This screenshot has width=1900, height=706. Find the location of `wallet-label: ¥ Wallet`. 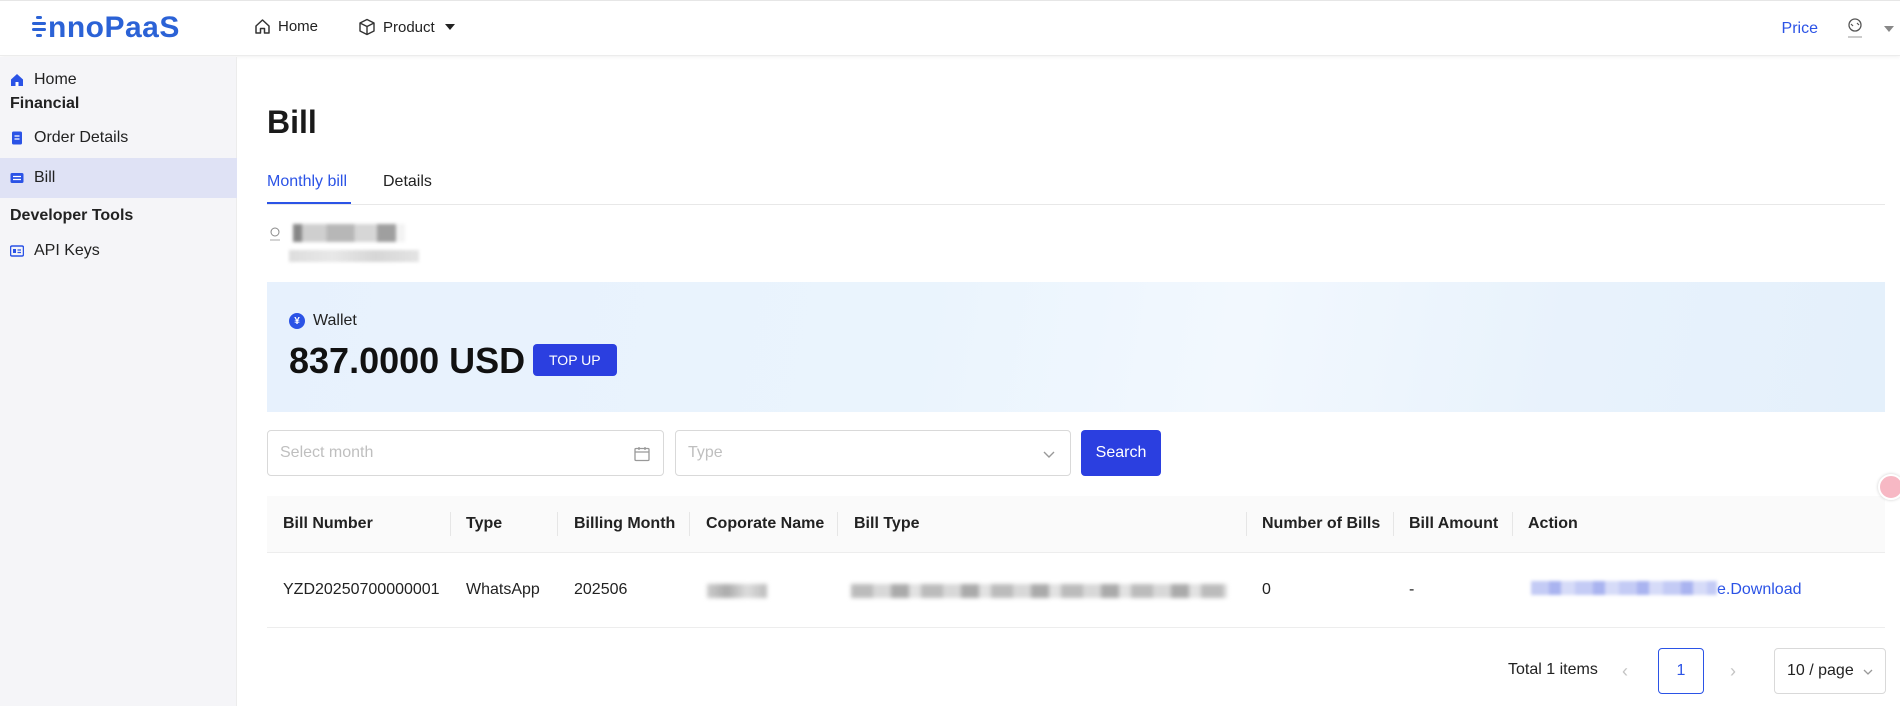

wallet-label: ¥ Wallet is located at coordinates (323, 321).